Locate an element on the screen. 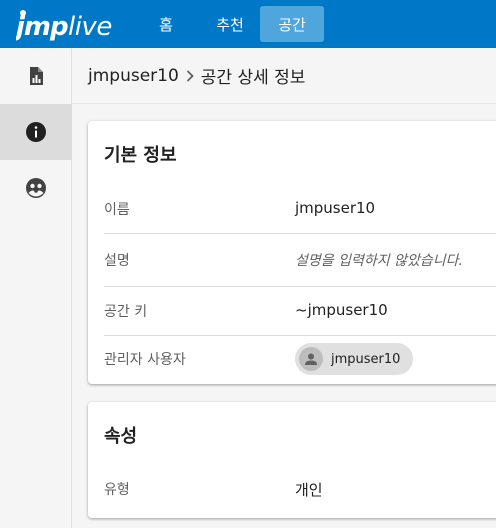 This screenshot has width=496, height=528. report-icon is located at coordinates (36, 76).